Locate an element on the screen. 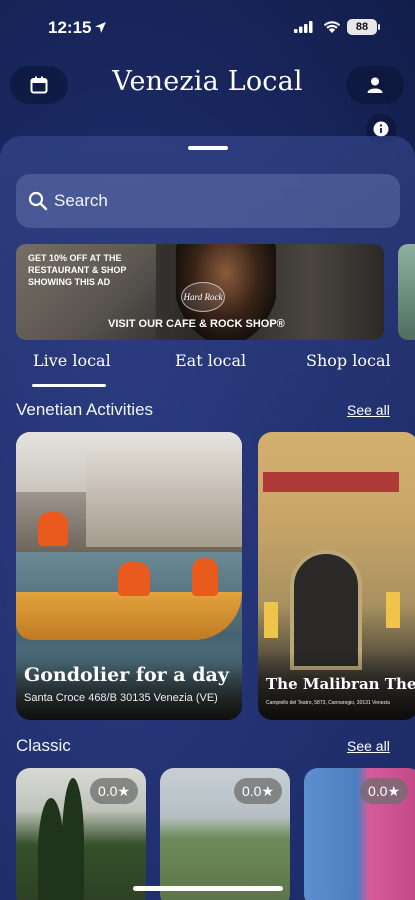 The width and height of the screenshot is (415, 900). battery-indicator: 88 is located at coordinates (362, 27).